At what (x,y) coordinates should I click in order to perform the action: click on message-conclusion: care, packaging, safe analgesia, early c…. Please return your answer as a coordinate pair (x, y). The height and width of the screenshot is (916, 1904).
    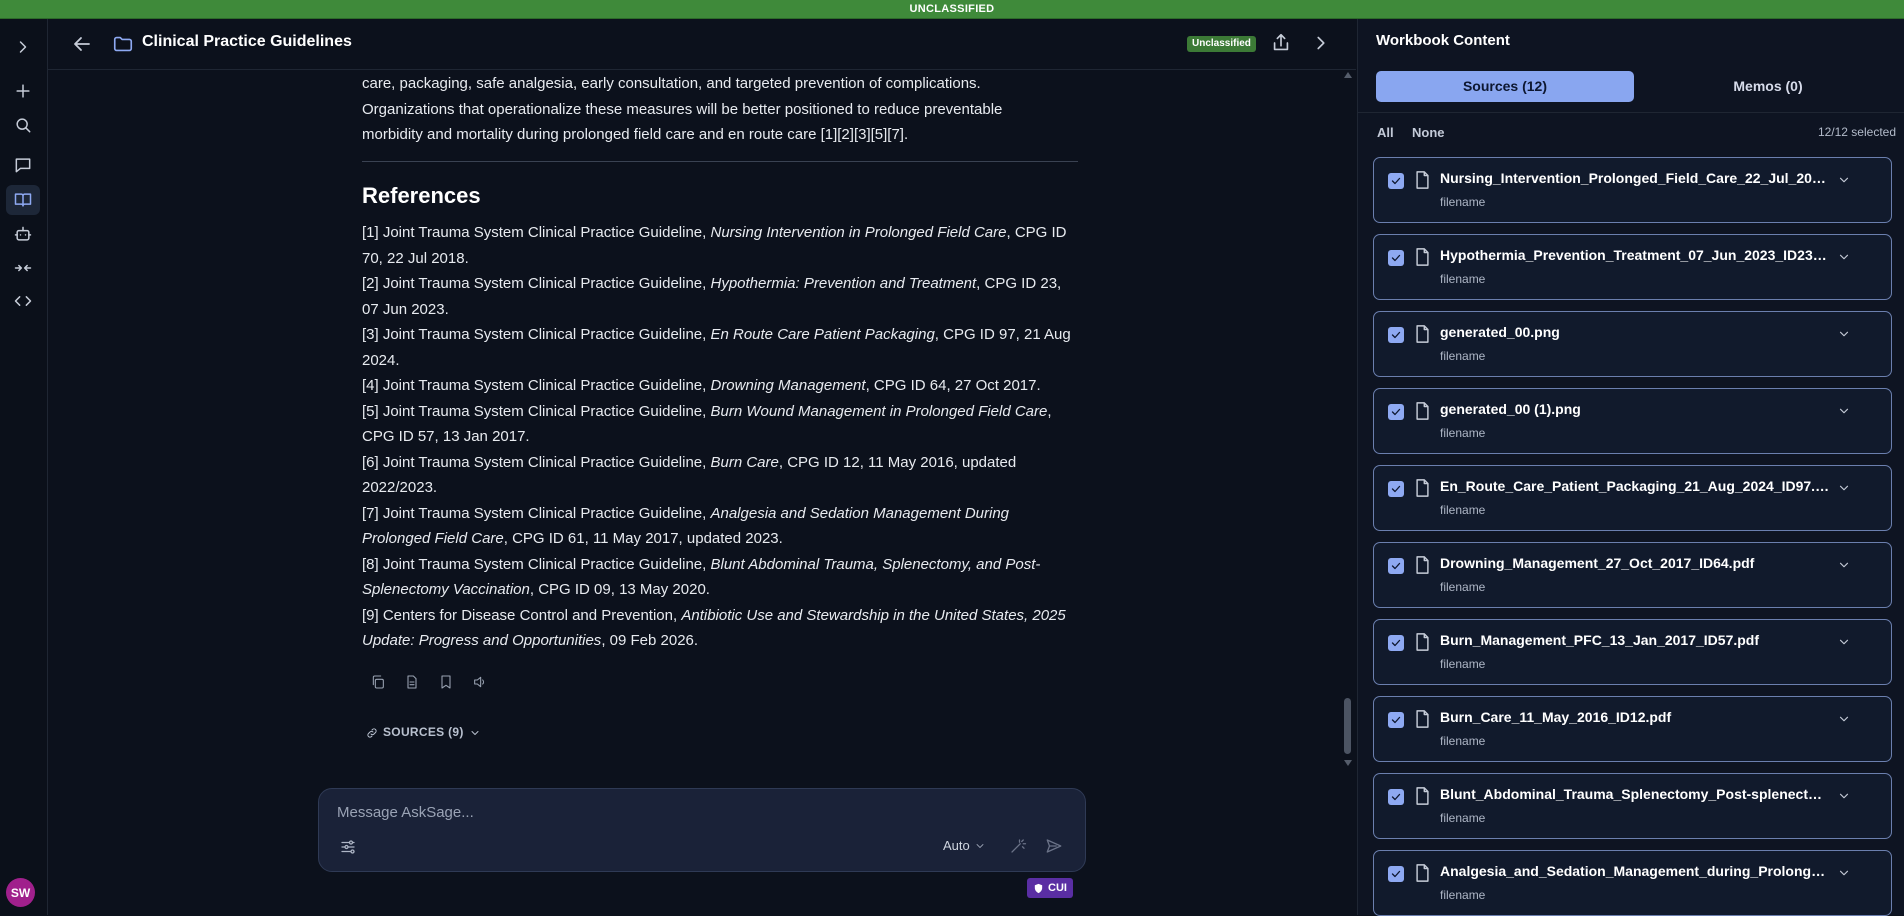
    Looking at the image, I should click on (720, 109).